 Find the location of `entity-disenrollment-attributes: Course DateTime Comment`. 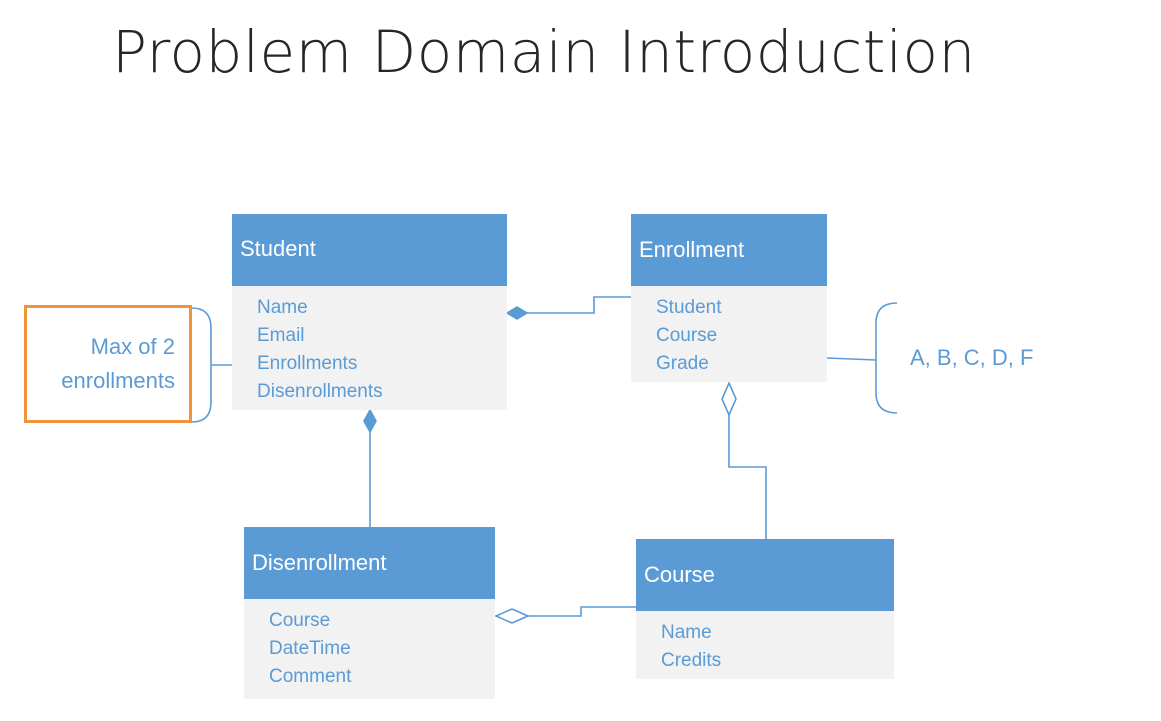

entity-disenrollment-attributes: Course DateTime Comment is located at coordinates (369, 645).